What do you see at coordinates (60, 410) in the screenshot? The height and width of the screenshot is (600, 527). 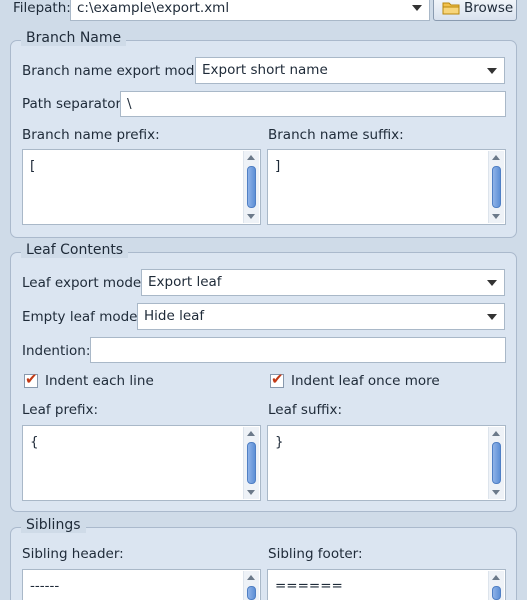 I see `leaf-prefix-label: Leaf prefix:` at bounding box center [60, 410].